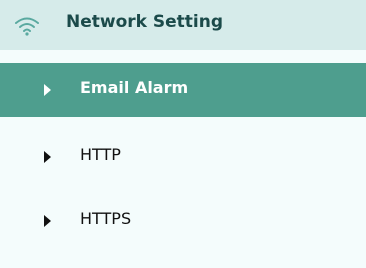 Image resolution: width=366 pixels, height=268 pixels. I want to click on menu-item-label: HTTP, so click(100, 154).